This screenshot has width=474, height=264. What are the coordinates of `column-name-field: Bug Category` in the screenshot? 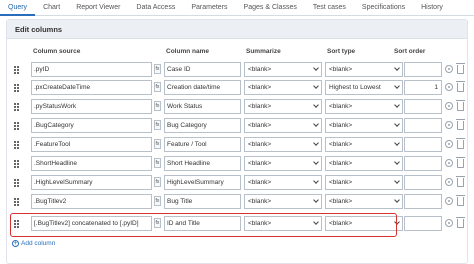 It's located at (202, 125).